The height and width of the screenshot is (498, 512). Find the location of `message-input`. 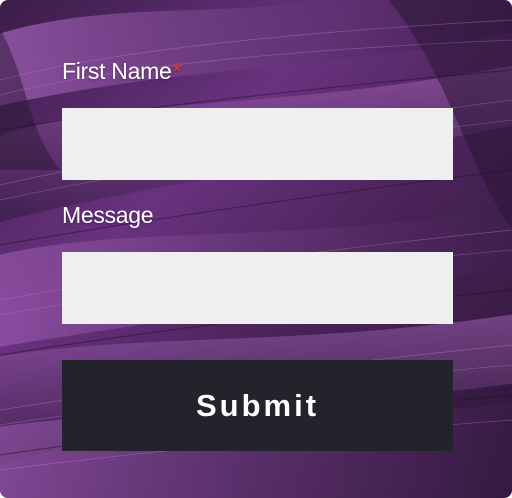

message-input is located at coordinates (257, 288).